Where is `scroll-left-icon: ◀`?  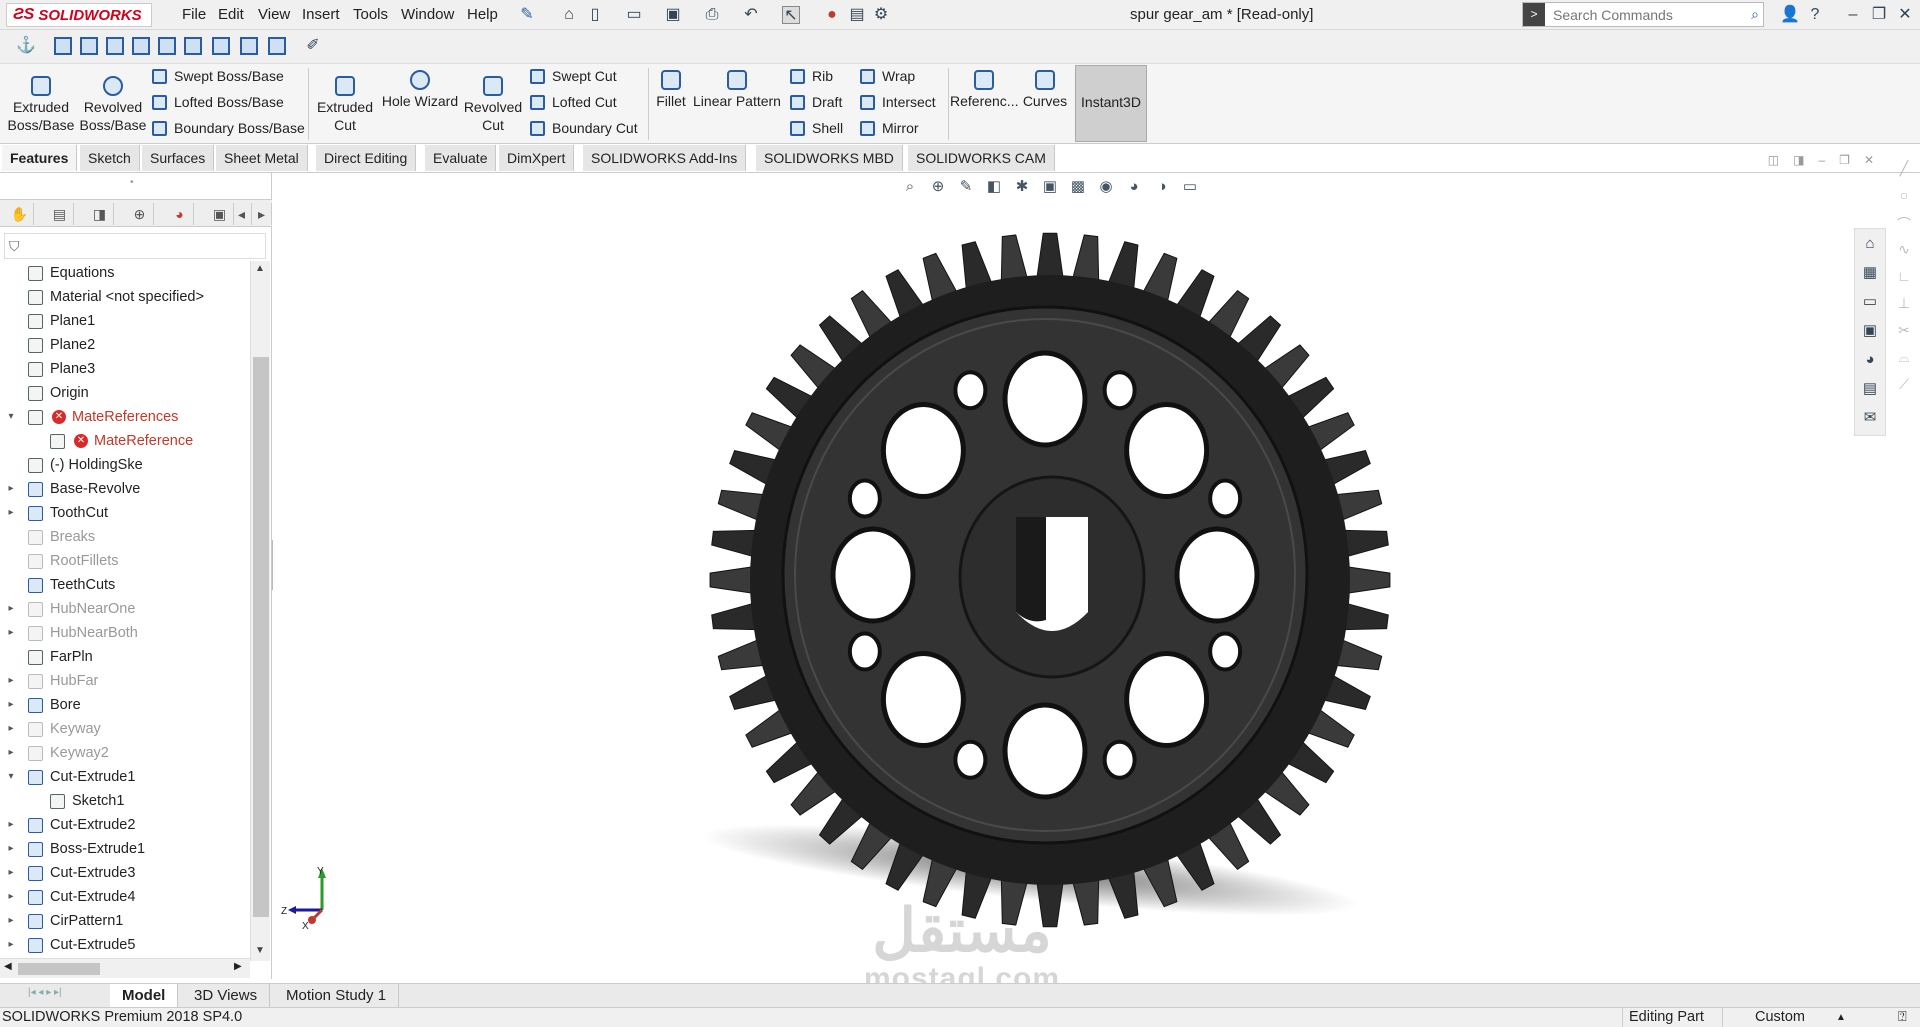
scroll-left-icon: ◀ is located at coordinates (8, 966).